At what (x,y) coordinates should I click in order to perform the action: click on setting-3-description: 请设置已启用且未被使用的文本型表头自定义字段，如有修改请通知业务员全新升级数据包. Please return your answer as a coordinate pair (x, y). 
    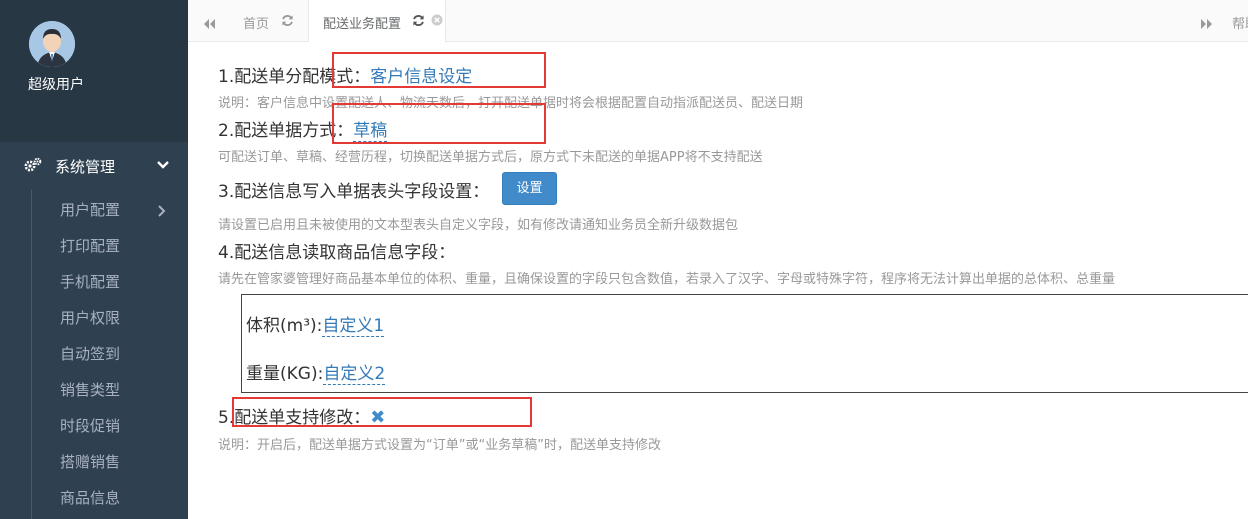
    Looking at the image, I should click on (478, 225).